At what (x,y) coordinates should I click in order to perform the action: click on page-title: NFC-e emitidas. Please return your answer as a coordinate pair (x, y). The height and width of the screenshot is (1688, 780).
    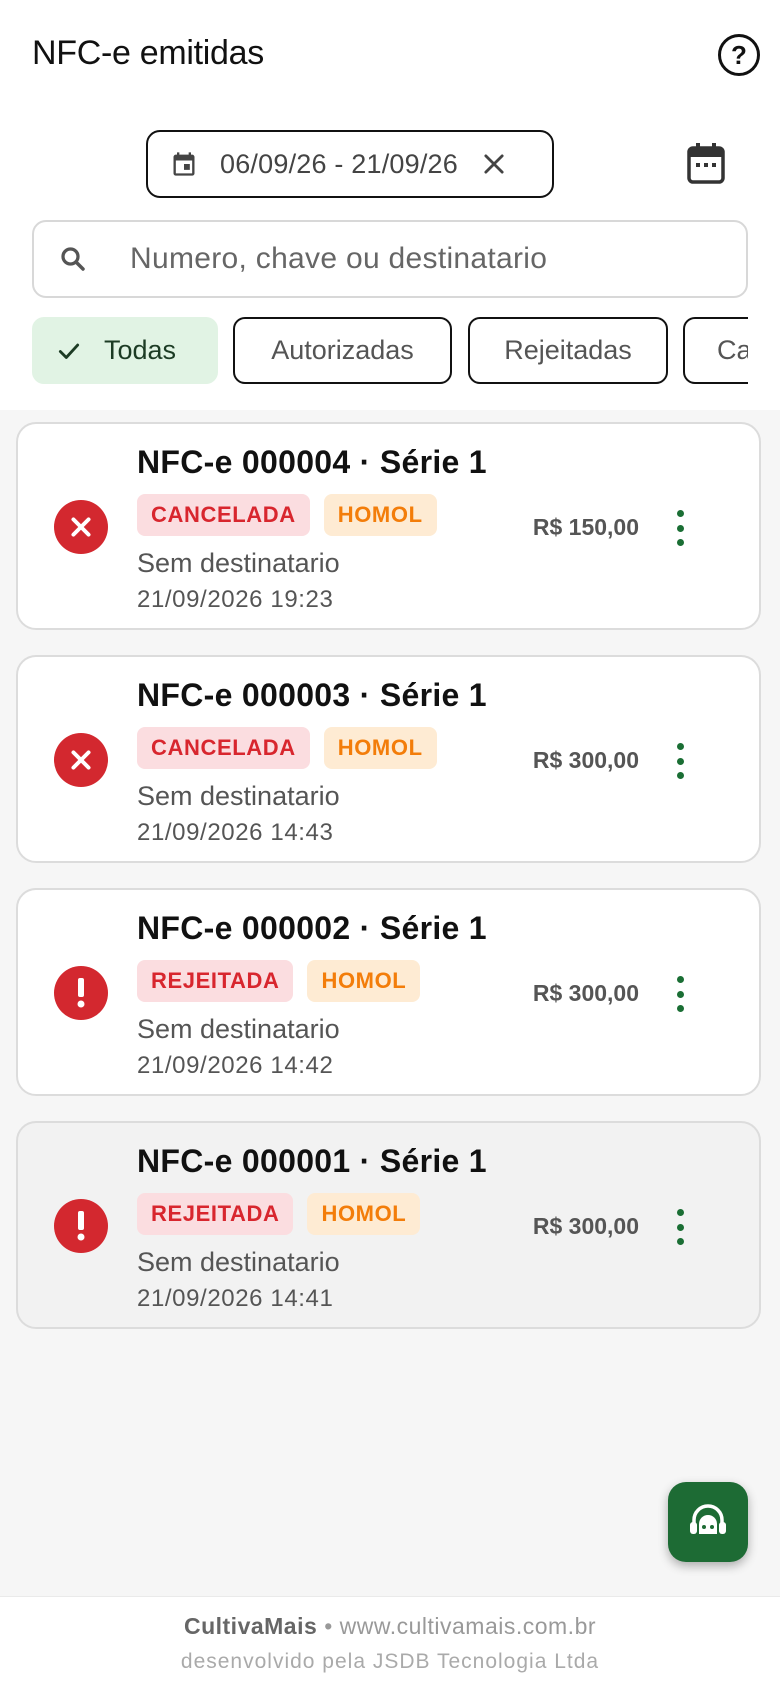
    Looking at the image, I should click on (148, 53).